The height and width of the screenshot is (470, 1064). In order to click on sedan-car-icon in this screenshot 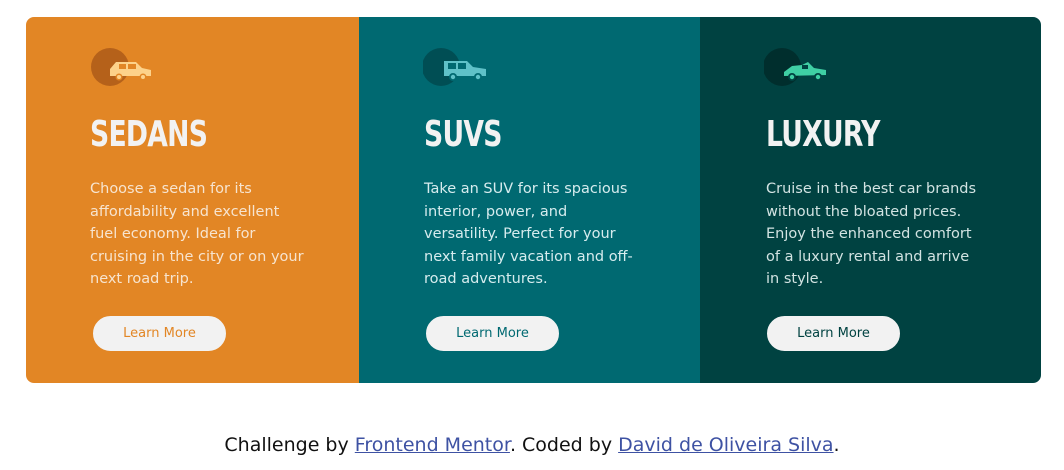, I will do `click(121, 67)`.